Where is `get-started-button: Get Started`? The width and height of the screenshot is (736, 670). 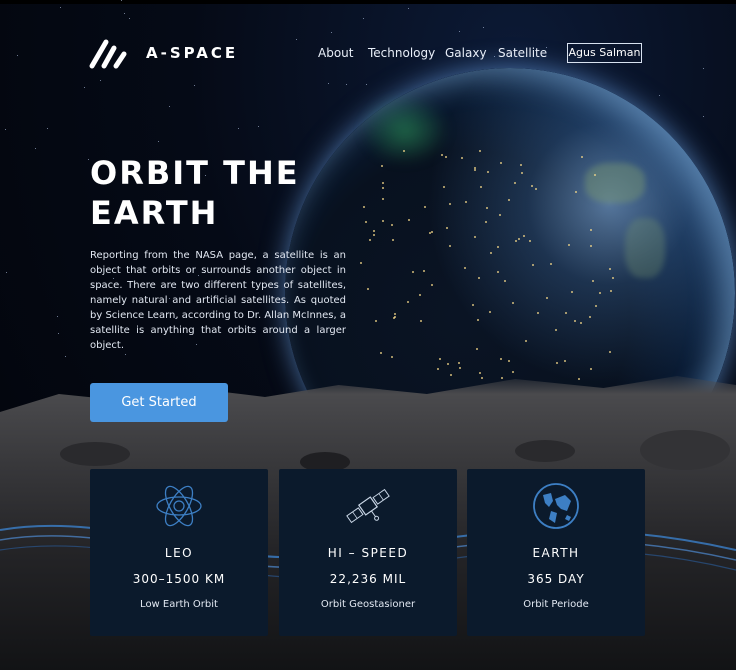 get-started-button: Get Started is located at coordinates (159, 402).